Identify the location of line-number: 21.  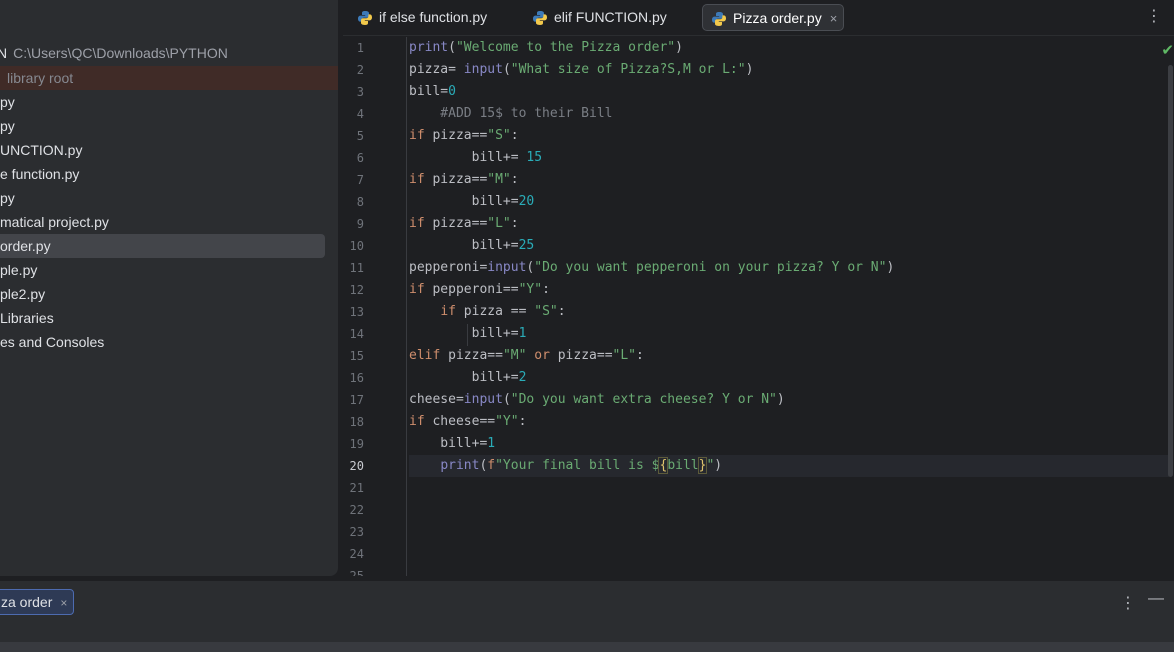
(353, 488).